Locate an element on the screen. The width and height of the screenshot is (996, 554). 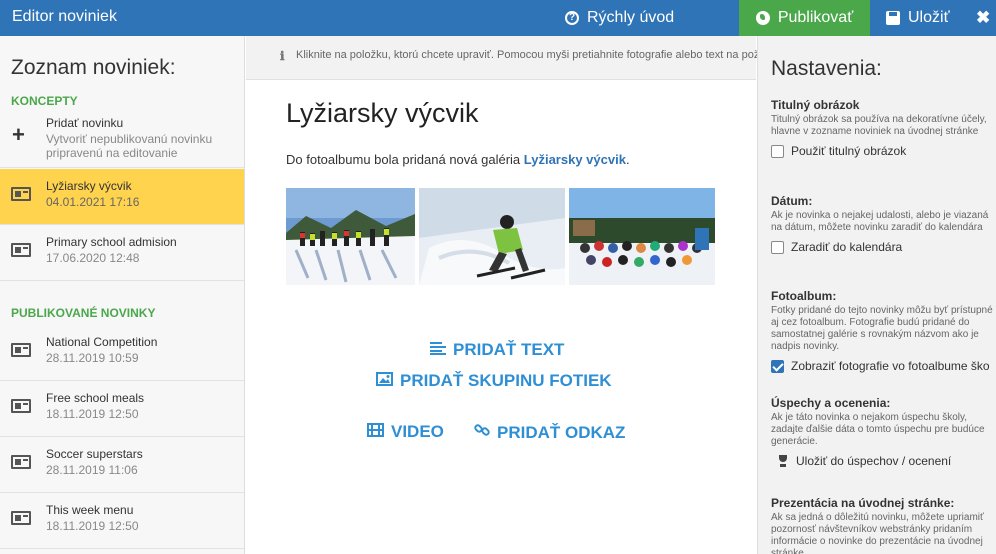
list-item-published-4: This week menu 18.11.2019 12:50 is located at coordinates (122, 521).